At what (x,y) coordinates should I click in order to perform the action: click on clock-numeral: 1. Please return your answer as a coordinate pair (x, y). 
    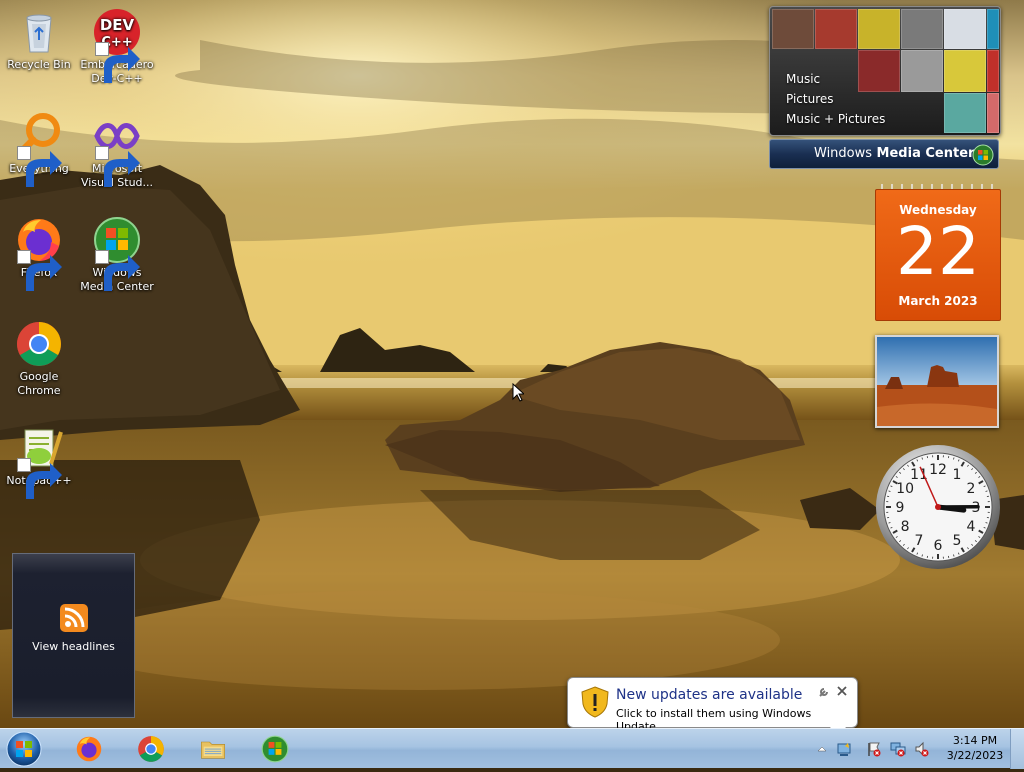
    Looking at the image, I should click on (957, 475).